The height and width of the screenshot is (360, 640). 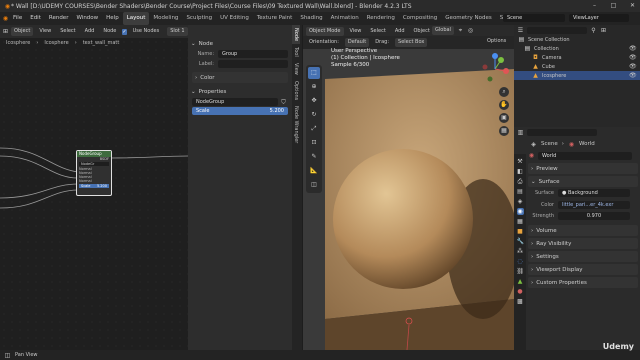 What do you see at coordinates (468, 18) in the screenshot?
I see `tab-geometry-nodes: Geometry Nodes` at bounding box center [468, 18].